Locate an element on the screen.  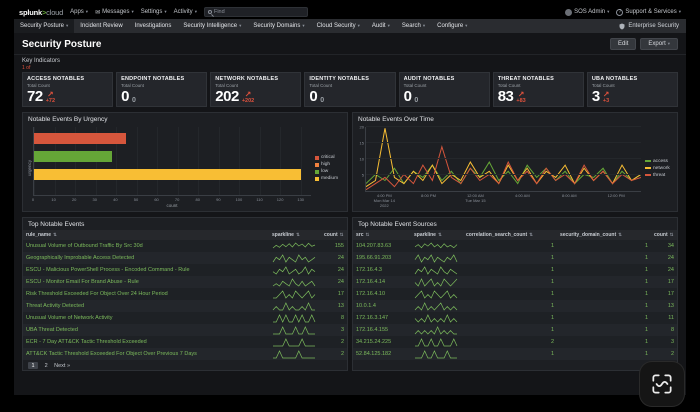
table-row: 172.16.4.155 1 1 8 is located at coordinates (515, 330).